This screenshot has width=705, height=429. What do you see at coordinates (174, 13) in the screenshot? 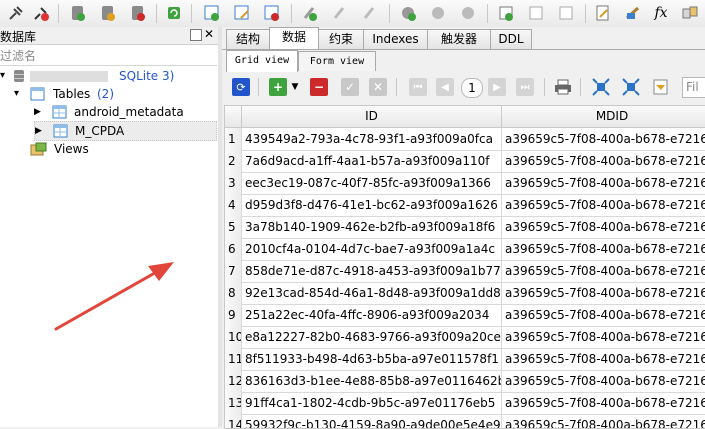
I see `refresh-icon` at bounding box center [174, 13].